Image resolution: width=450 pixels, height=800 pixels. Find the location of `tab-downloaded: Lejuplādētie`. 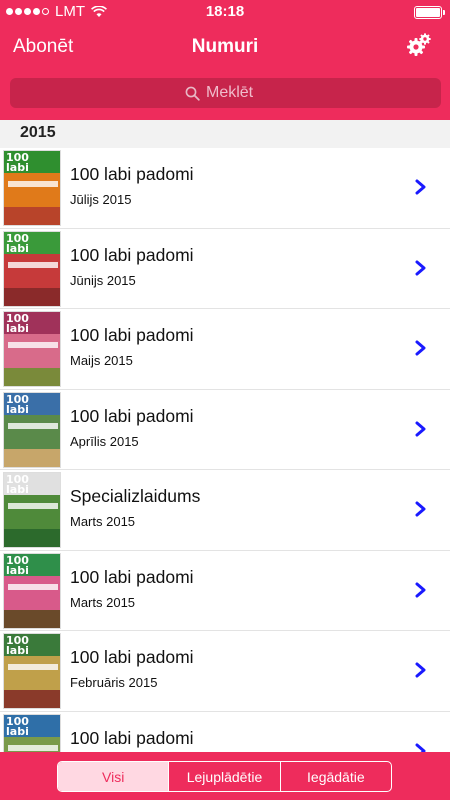

tab-downloaded: Lejuplādētie is located at coordinates (223, 776).